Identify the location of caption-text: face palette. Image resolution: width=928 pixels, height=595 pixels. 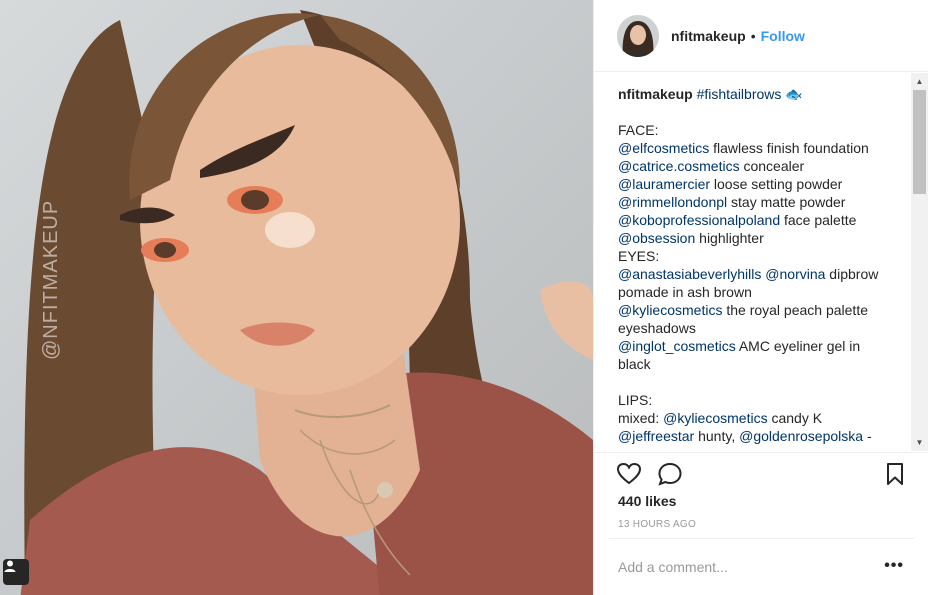
(818, 220).